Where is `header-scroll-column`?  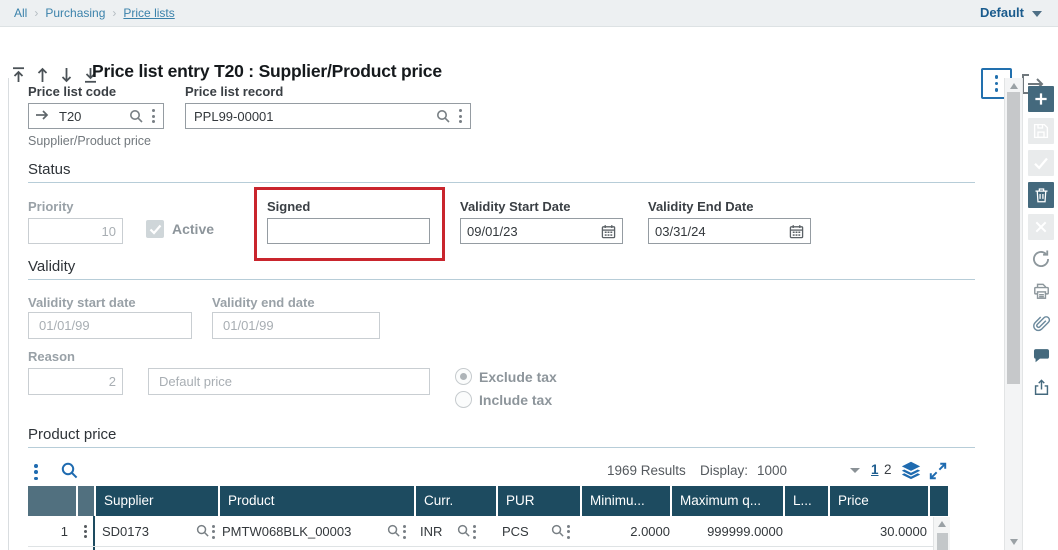 header-scroll-column is located at coordinates (939, 501).